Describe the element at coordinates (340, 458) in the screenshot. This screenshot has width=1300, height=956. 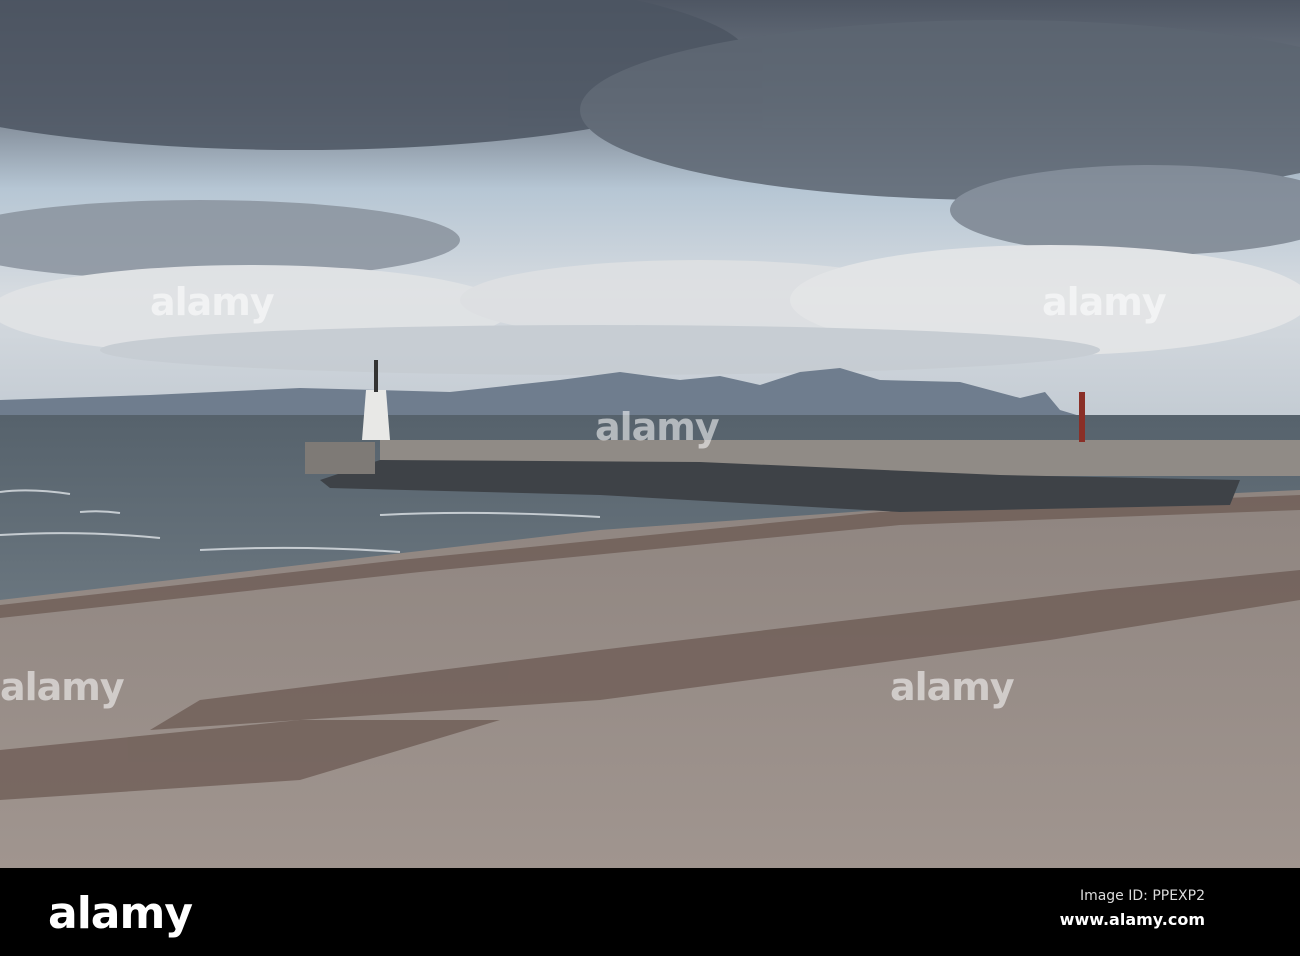
I see `pier-platform` at that location.